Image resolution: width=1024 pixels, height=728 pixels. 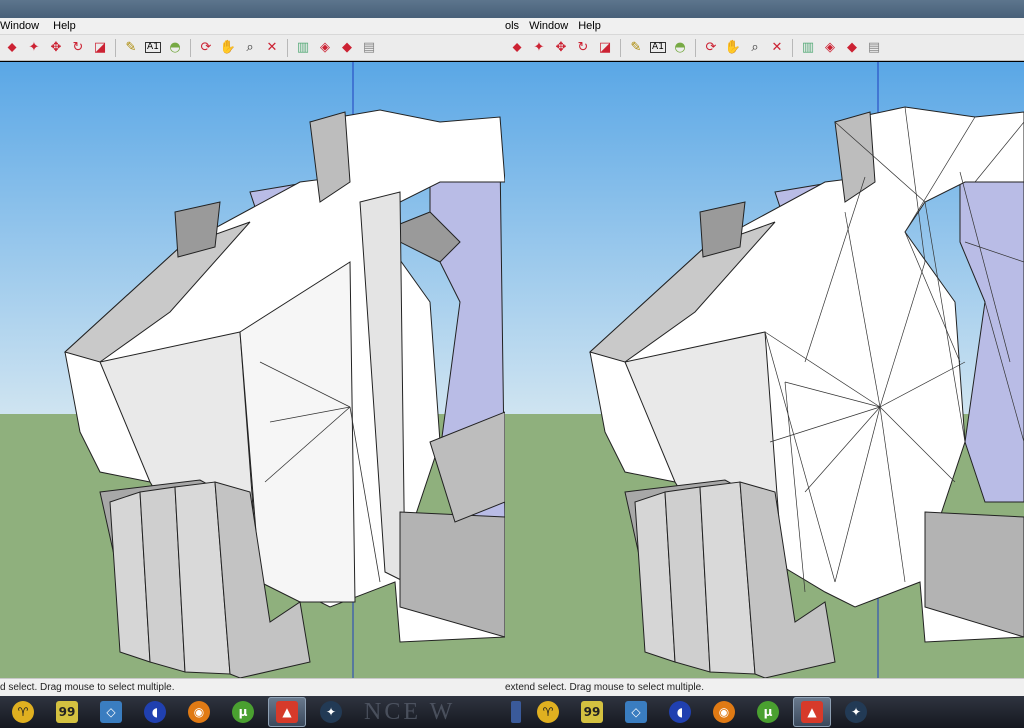 I want to click on menu-tools: ols, so click(x=512, y=26).